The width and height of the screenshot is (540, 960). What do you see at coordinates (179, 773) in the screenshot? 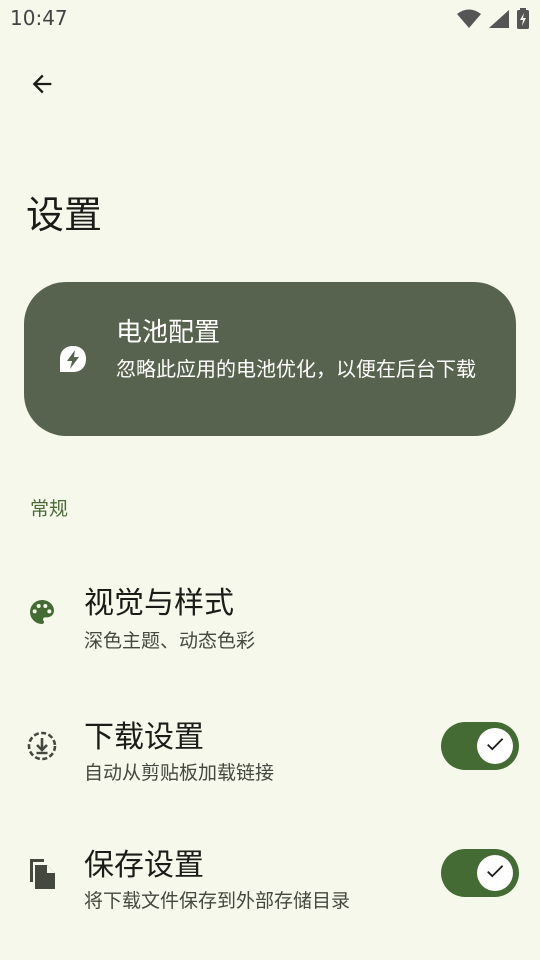
I see `setting-subtitle: 自动从剪贴板加载链接` at bounding box center [179, 773].